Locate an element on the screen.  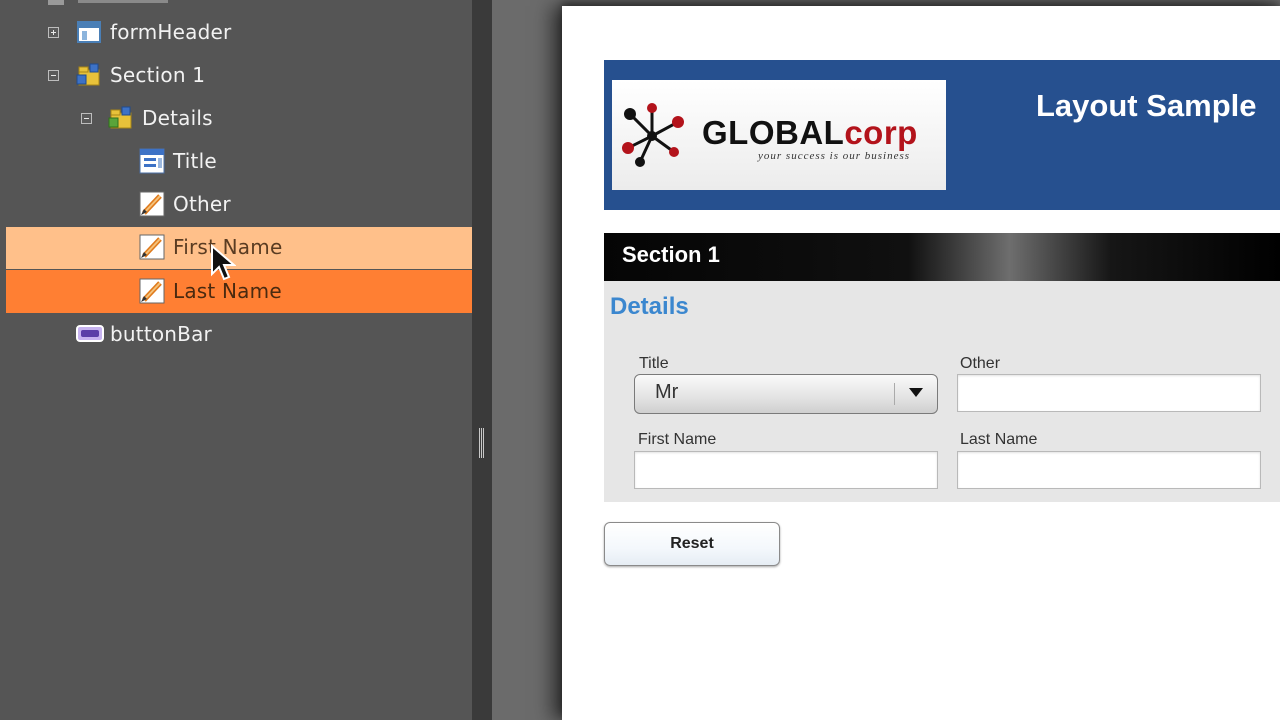
tree-item-label: Details is located at coordinates (177, 118).